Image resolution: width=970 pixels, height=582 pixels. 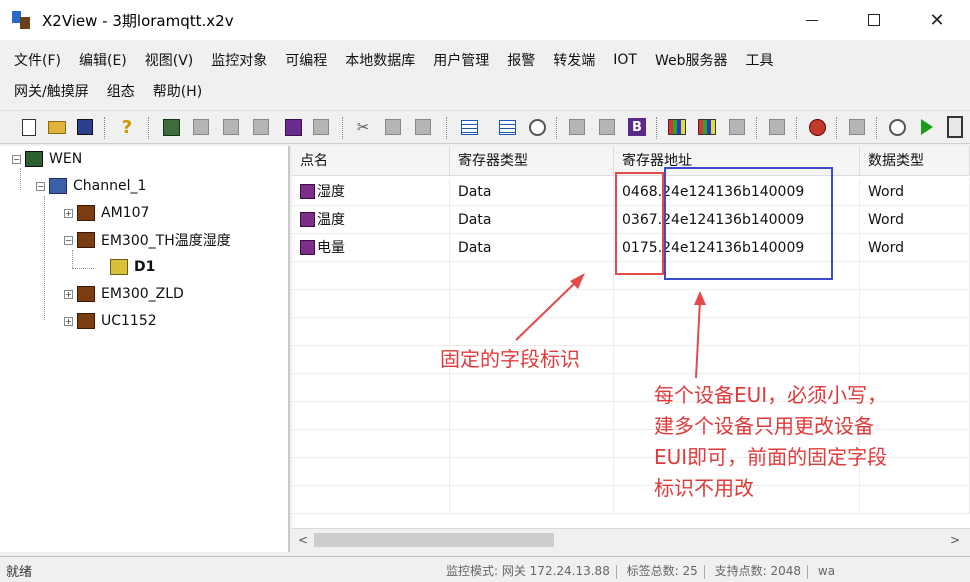 I want to click on menu-alarm: 报警, so click(x=521, y=60).